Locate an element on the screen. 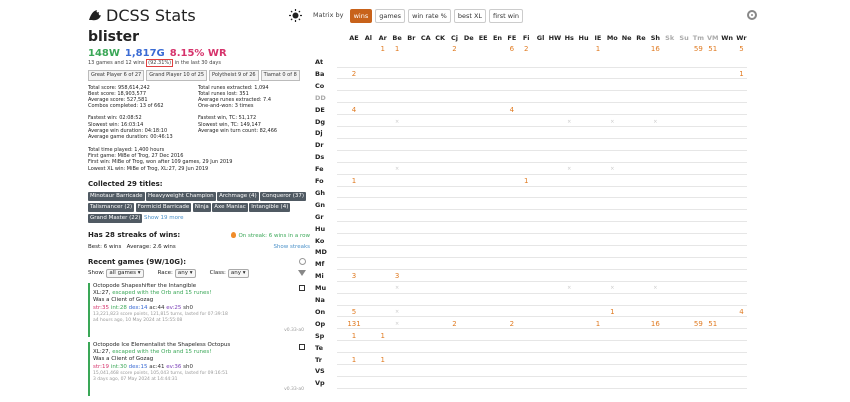  column-header-wr: Wr is located at coordinates (741, 38).